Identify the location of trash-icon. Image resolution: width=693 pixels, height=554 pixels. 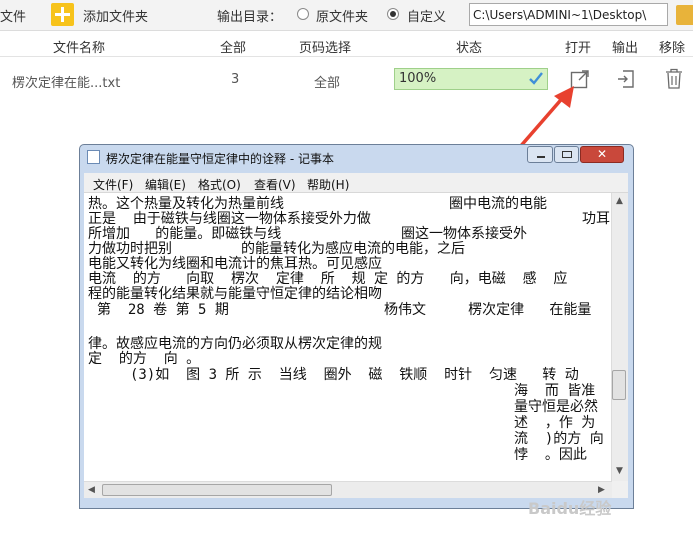
(674, 78).